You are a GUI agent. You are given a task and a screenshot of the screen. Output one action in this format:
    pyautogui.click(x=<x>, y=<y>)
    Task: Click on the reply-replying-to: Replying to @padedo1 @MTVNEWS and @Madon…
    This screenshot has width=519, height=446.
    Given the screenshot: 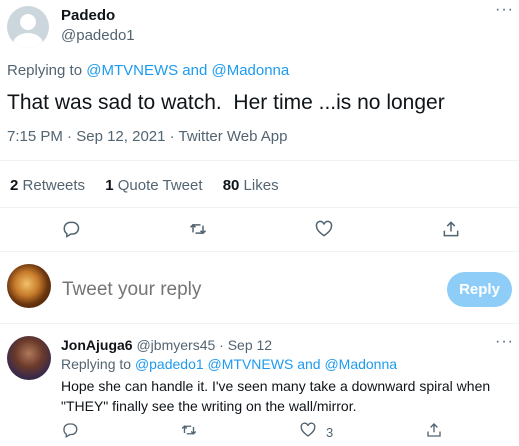 What is the action you would take?
    pyautogui.click(x=229, y=364)
    